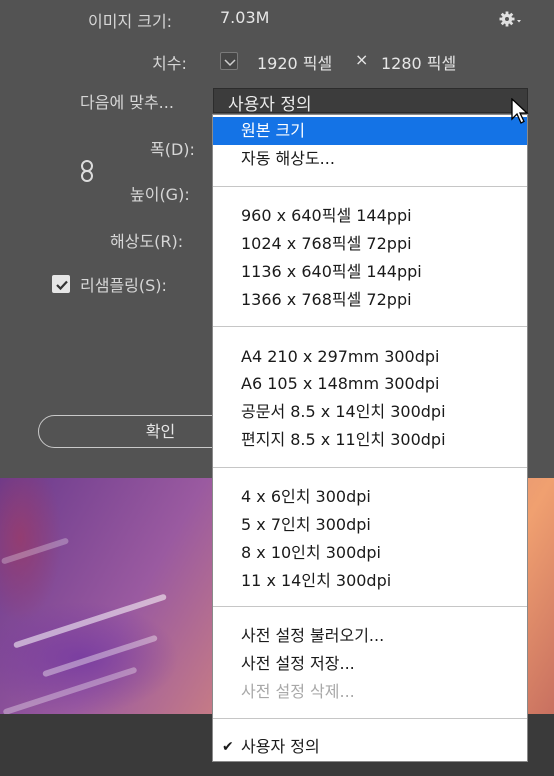  I want to click on image-size-label: 이미지 크기:, so click(130, 21).